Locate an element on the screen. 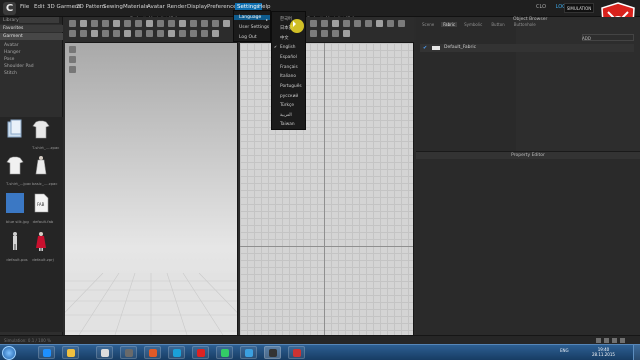  tab-scene: Scene is located at coordinates (428, 24).